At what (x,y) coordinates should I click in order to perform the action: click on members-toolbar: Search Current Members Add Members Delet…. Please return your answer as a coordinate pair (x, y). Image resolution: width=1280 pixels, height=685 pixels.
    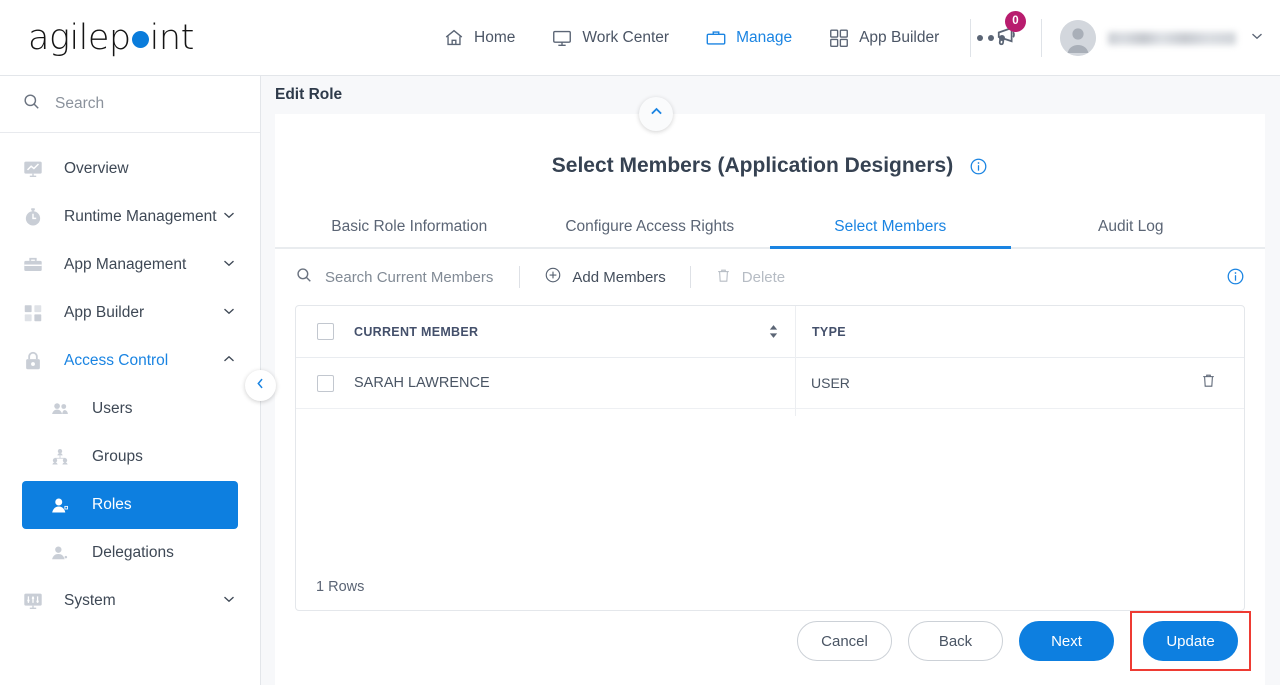
    Looking at the image, I should click on (770, 277).